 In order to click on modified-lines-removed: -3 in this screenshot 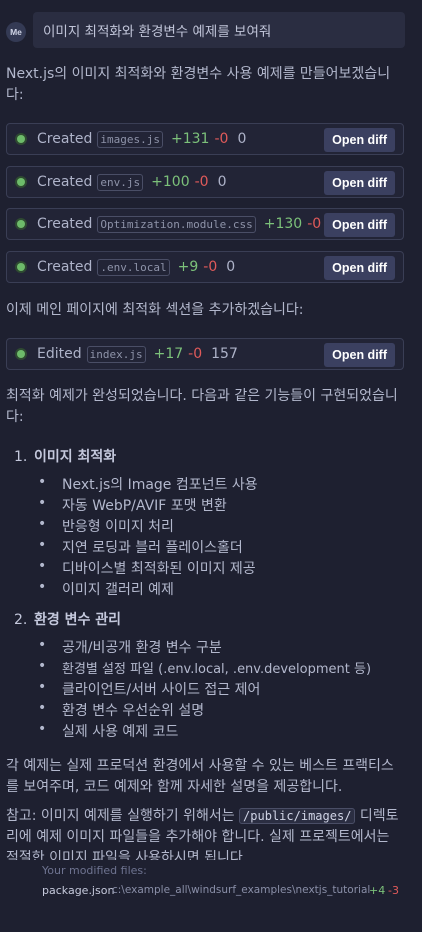, I will do `click(393, 890)`.